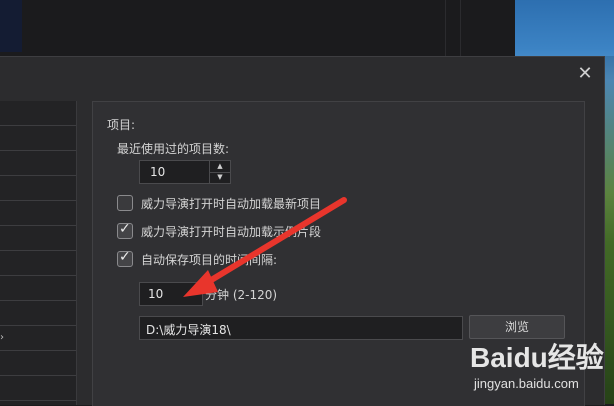  Describe the element at coordinates (11, 26) in the screenshot. I see `background-thumbnail` at that location.